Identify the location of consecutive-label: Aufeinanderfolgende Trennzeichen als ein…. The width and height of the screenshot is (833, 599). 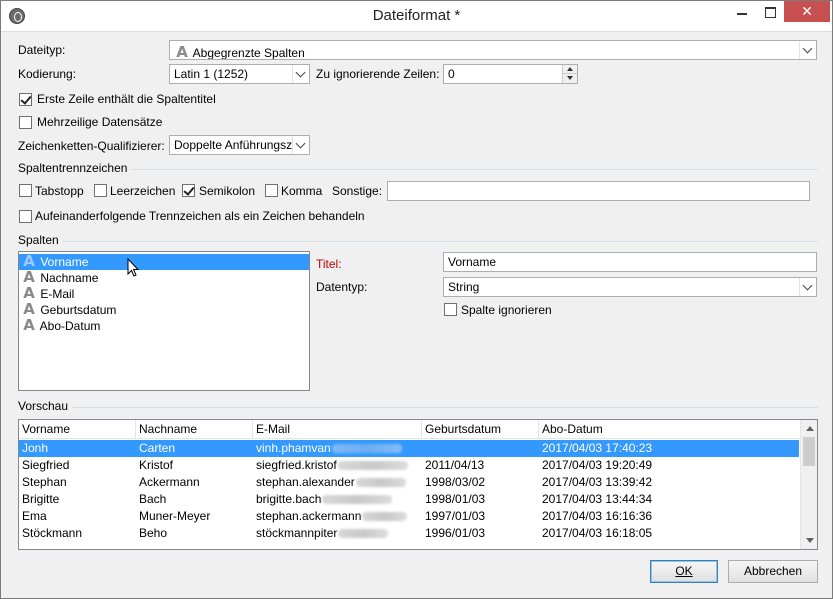
(200, 216).